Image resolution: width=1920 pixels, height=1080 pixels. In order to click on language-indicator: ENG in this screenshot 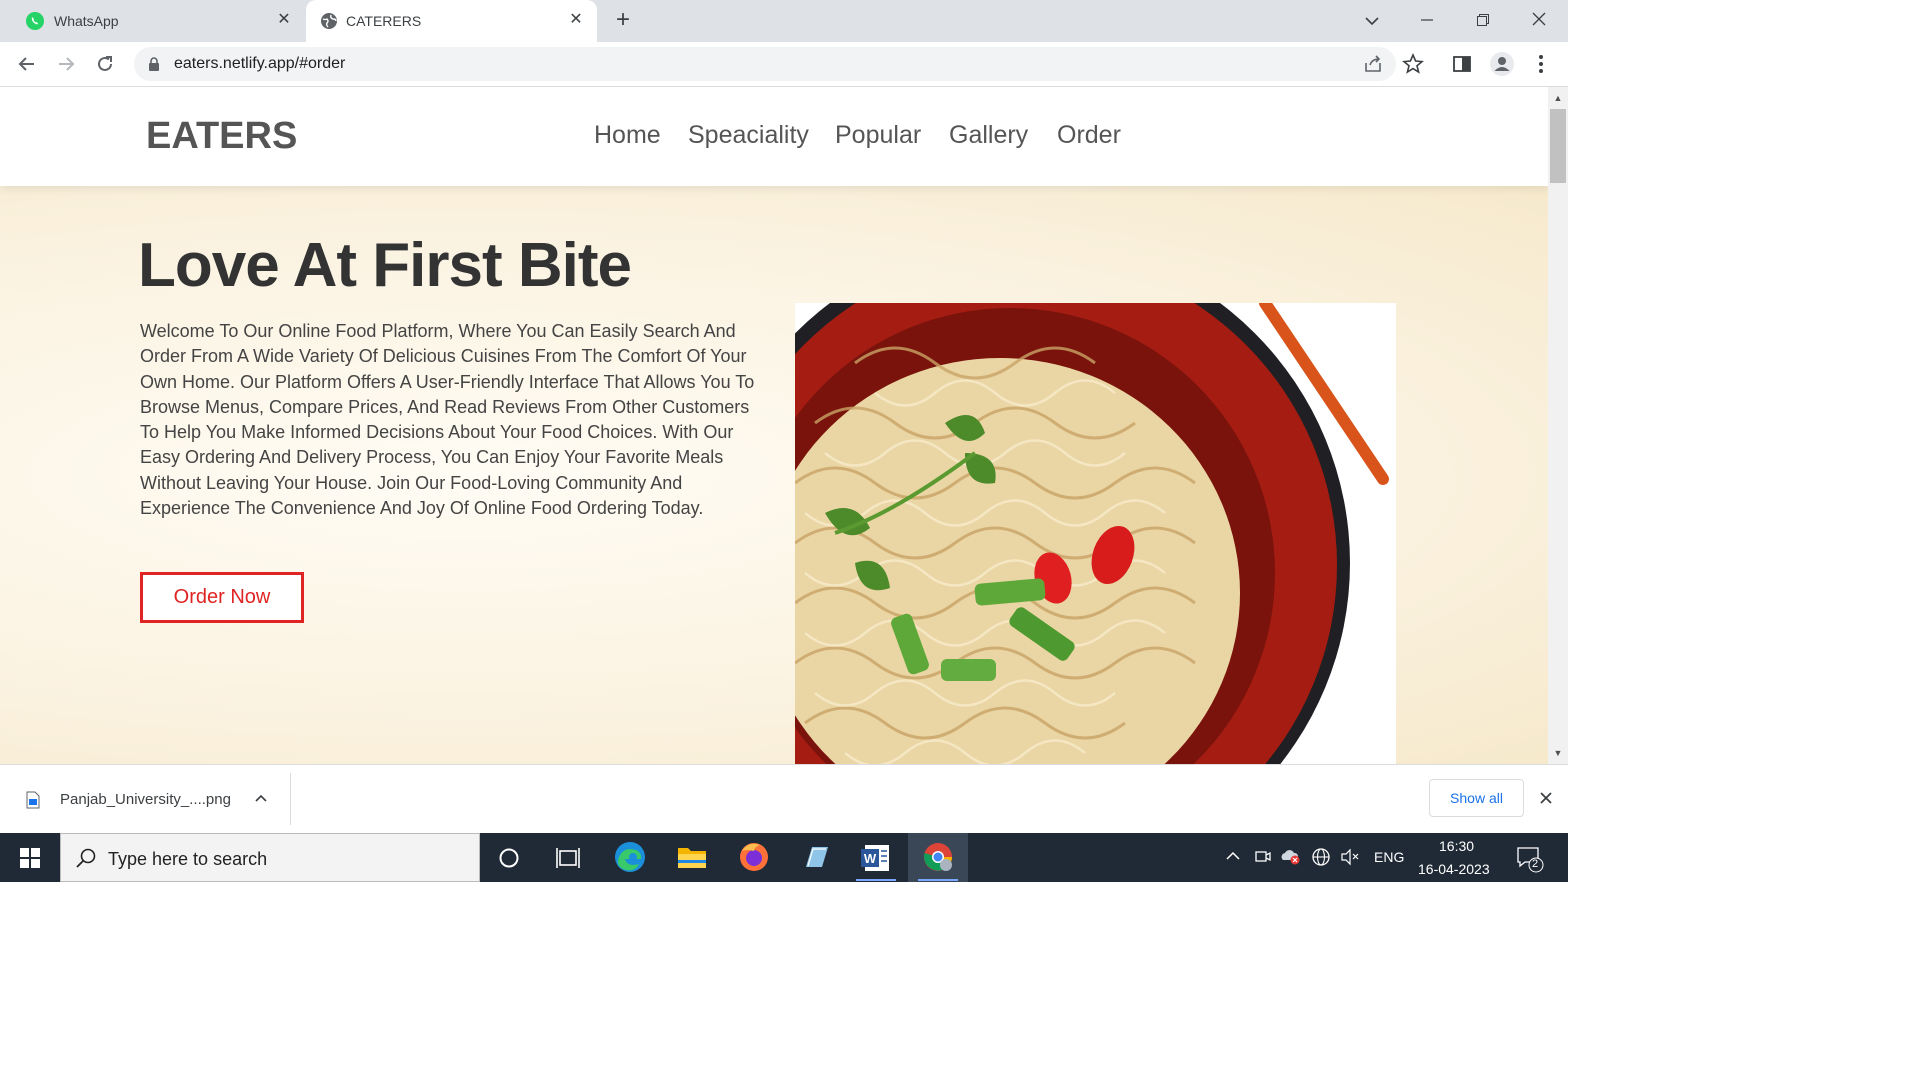, I will do `click(1389, 857)`.